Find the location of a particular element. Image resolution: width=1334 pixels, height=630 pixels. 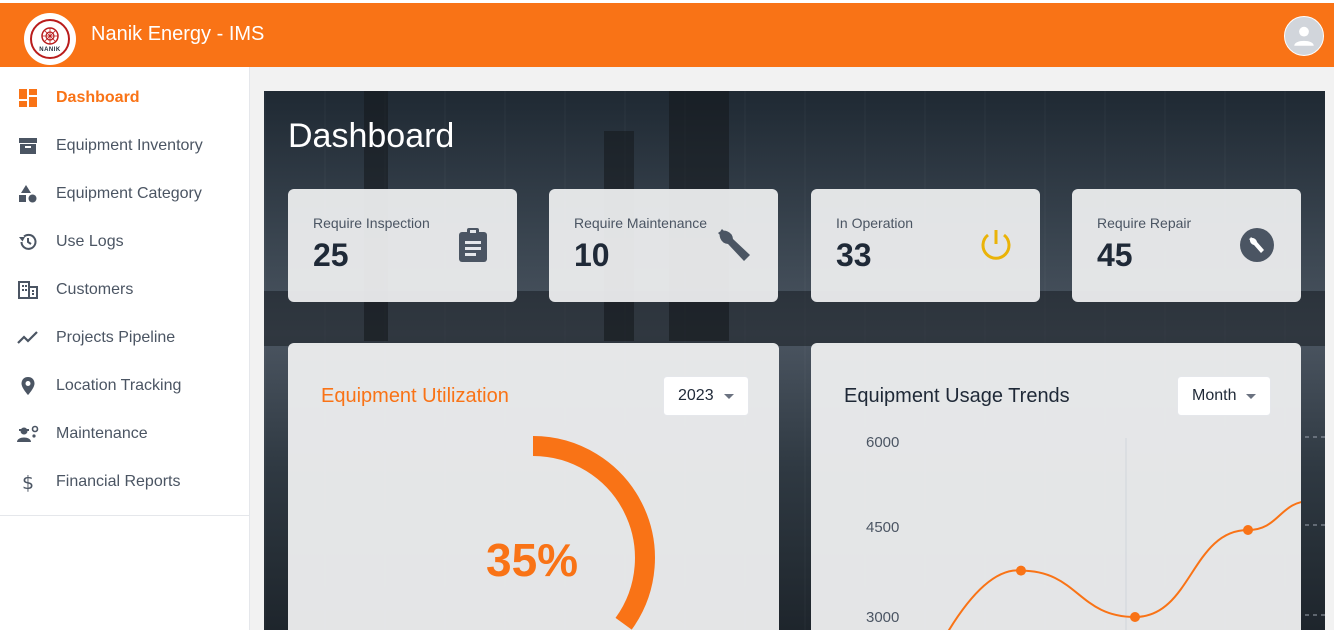

sidebar-item-label: Customers is located at coordinates (95, 289).